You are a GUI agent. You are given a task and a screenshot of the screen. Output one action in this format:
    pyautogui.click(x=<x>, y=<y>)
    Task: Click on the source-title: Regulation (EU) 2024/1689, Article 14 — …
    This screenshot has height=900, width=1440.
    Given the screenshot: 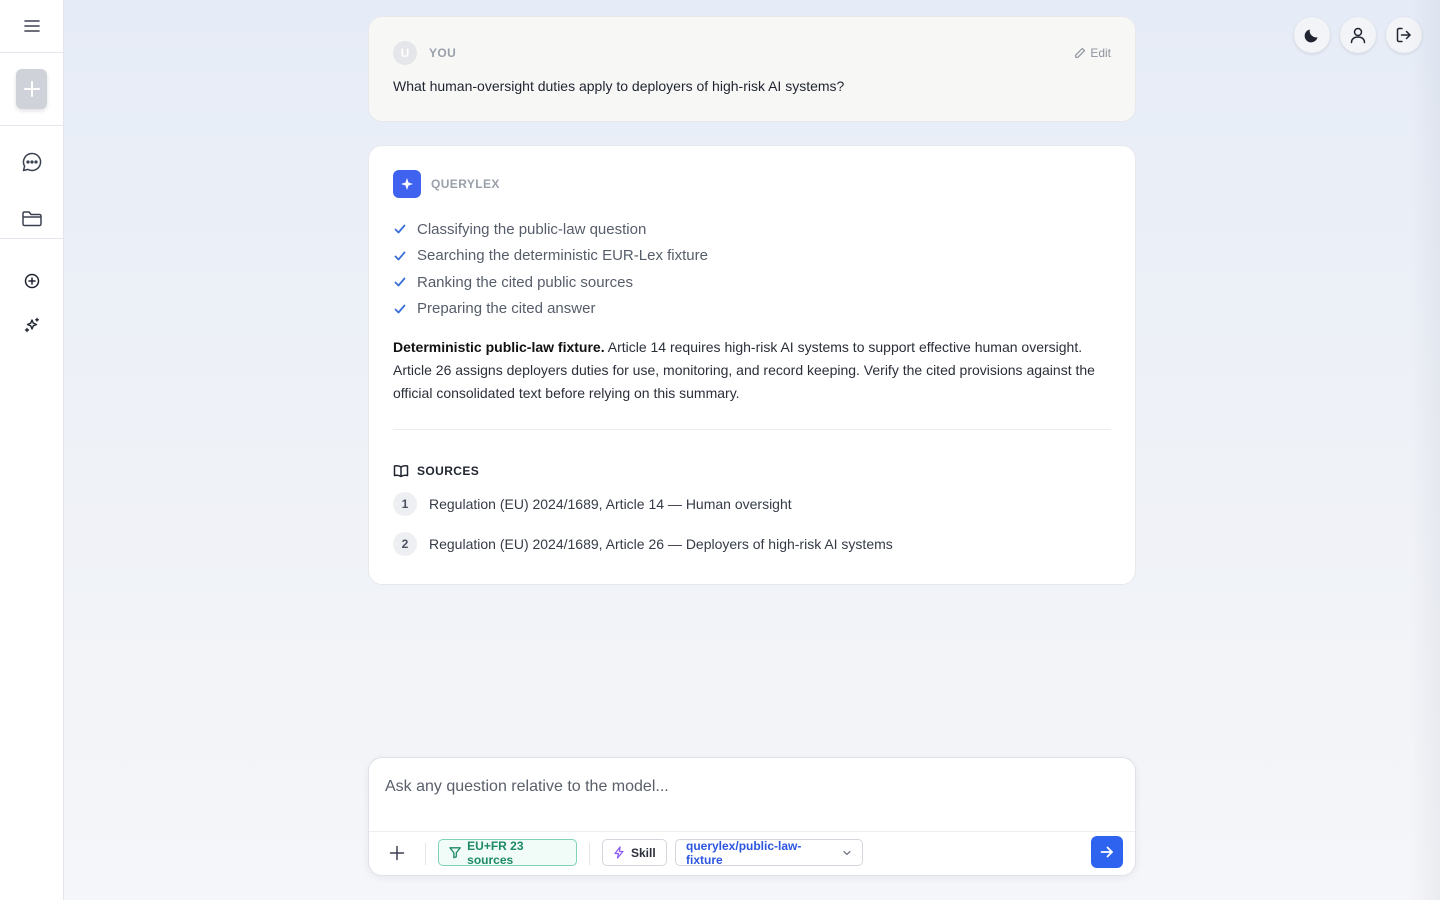 What is the action you would take?
    pyautogui.click(x=610, y=504)
    